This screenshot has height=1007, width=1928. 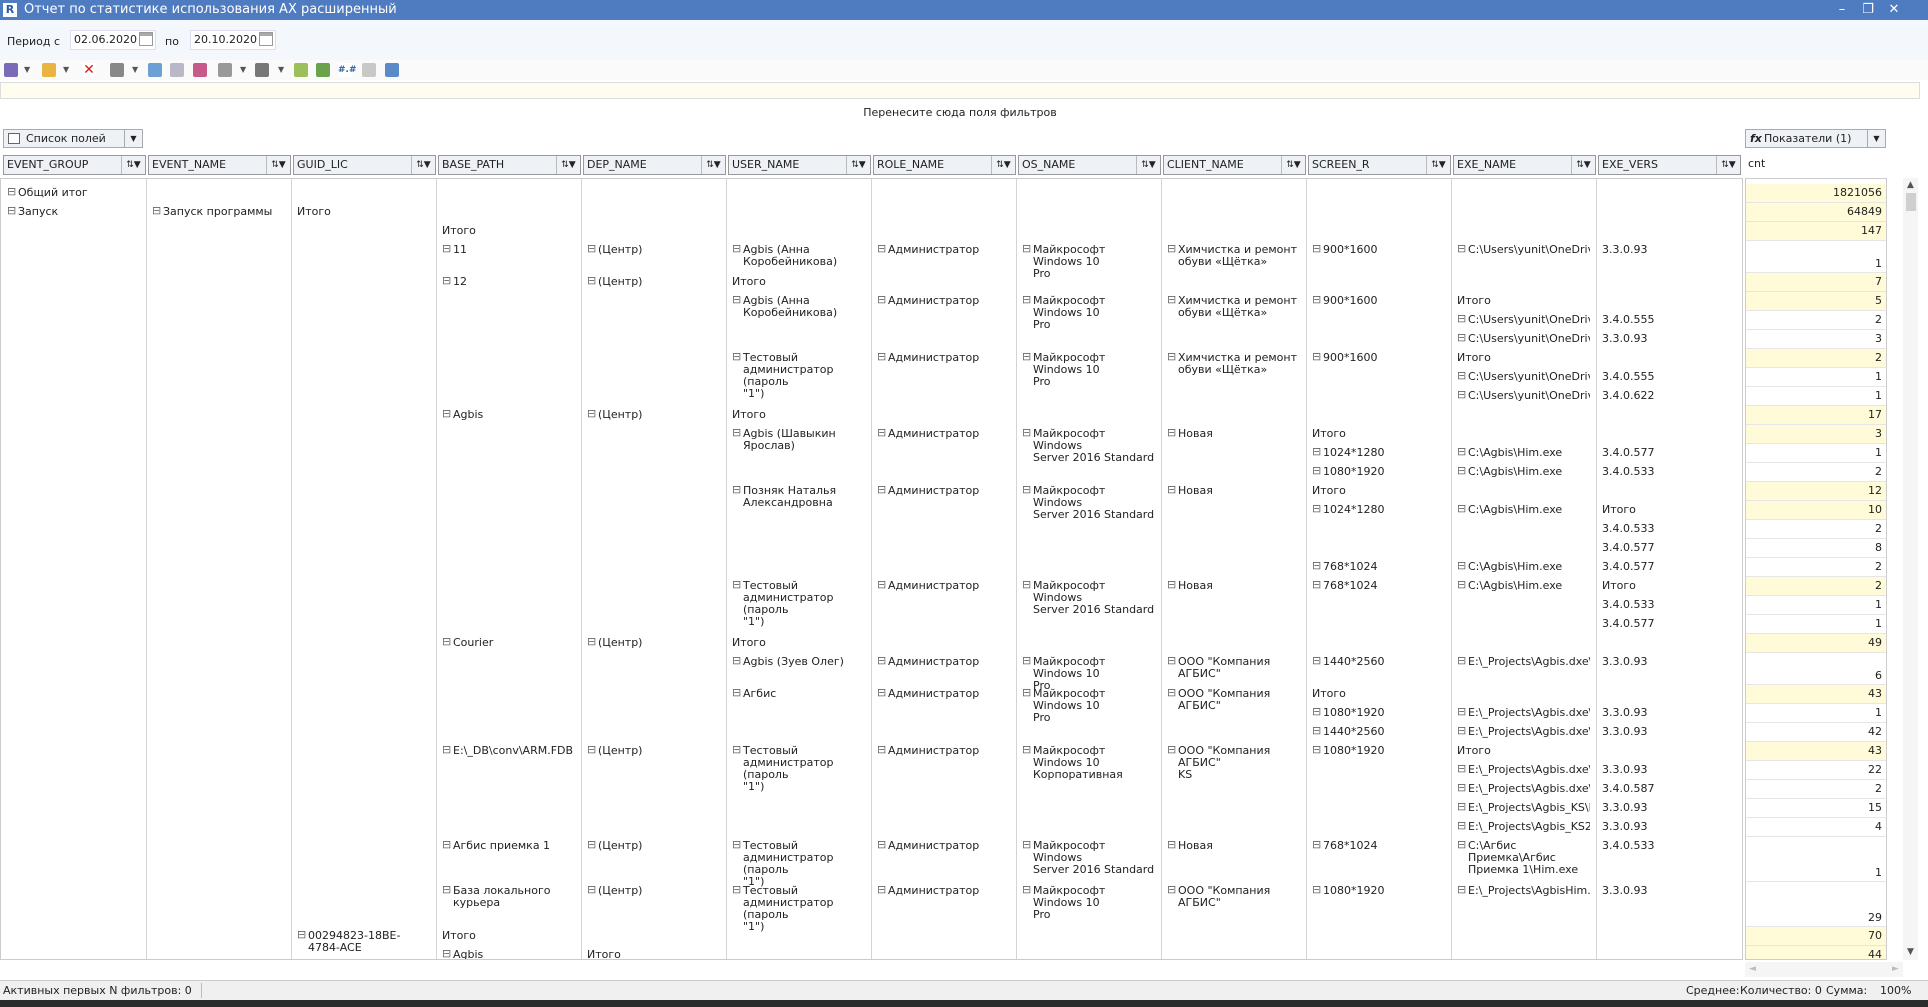 I want to click on columns-icon, so click(x=262, y=70).